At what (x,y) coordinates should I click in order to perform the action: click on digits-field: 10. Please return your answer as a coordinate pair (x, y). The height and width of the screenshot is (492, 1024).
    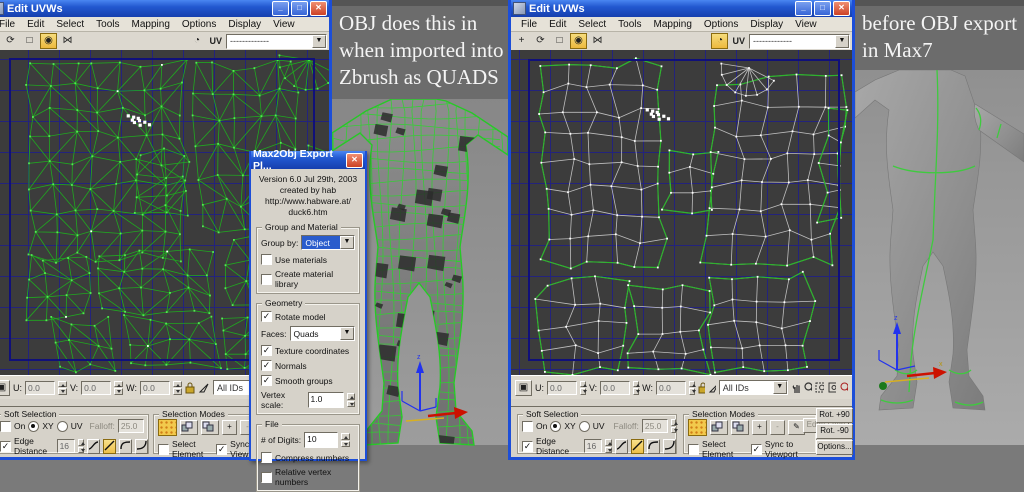
    Looking at the image, I should click on (321, 440).